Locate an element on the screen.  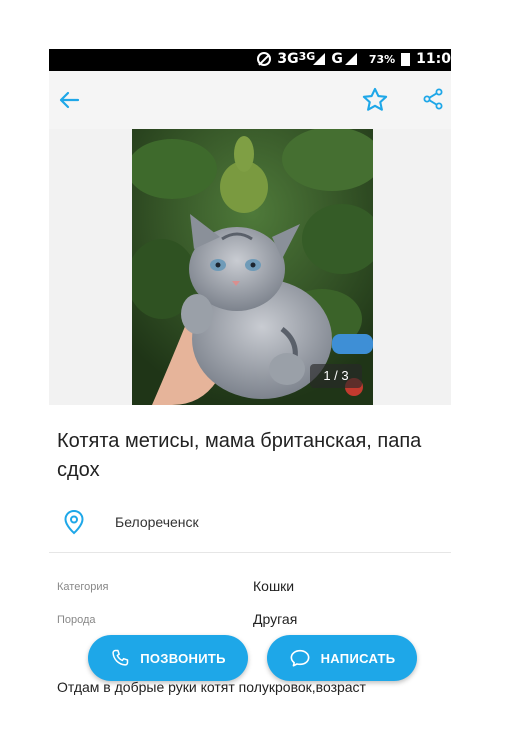
divider is located at coordinates (250, 552).